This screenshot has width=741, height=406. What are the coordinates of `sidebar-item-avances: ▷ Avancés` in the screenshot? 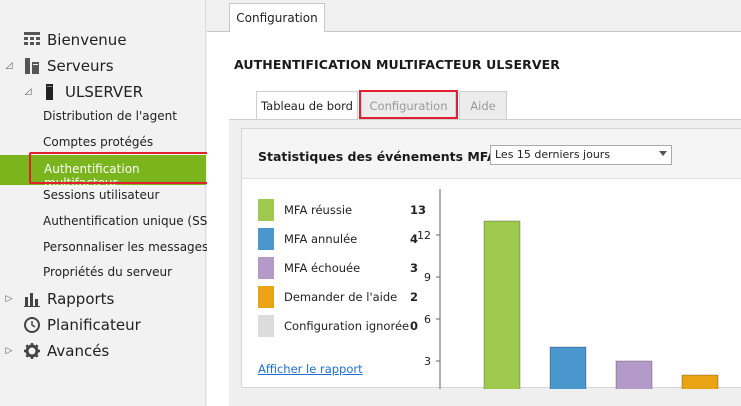 It's located at (103, 351).